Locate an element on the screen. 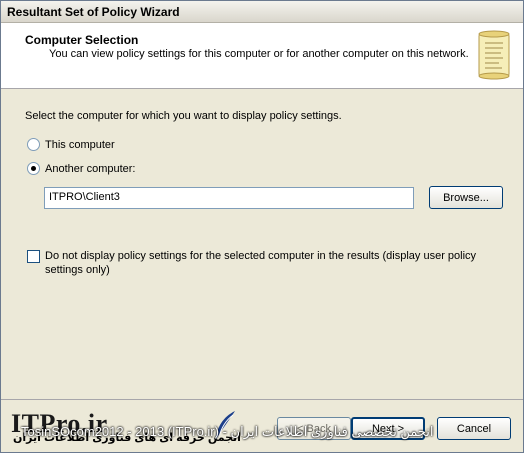 Image resolution: width=524 pixels, height=453 pixels. radio-button-this-computer is located at coordinates (33, 144).